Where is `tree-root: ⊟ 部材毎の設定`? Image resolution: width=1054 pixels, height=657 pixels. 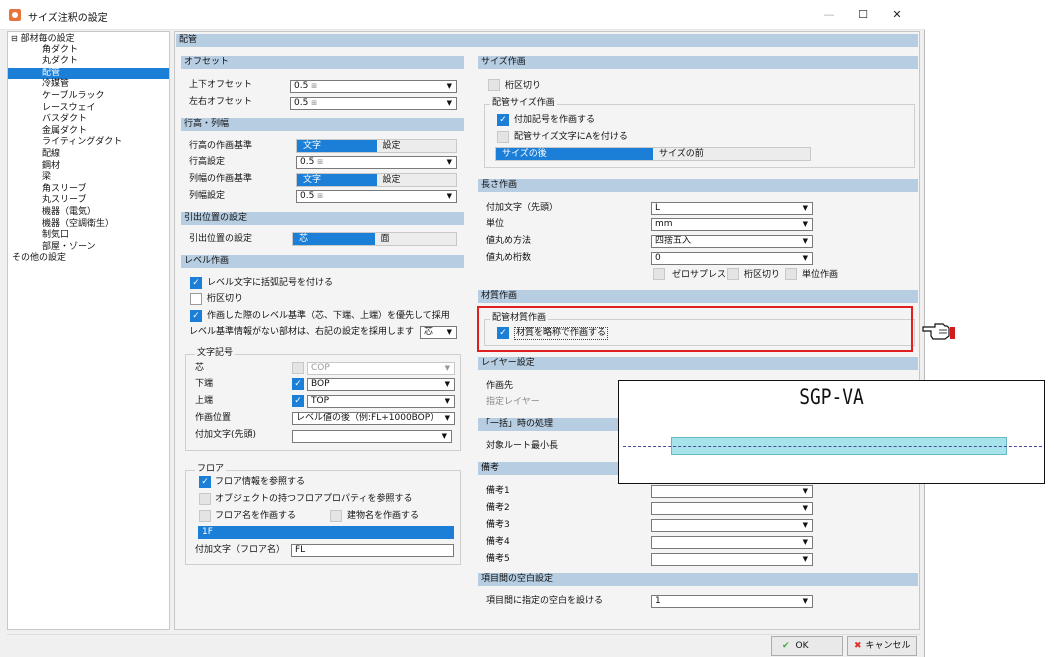
tree-root: ⊟ 部材毎の設定 is located at coordinates (88, 39).